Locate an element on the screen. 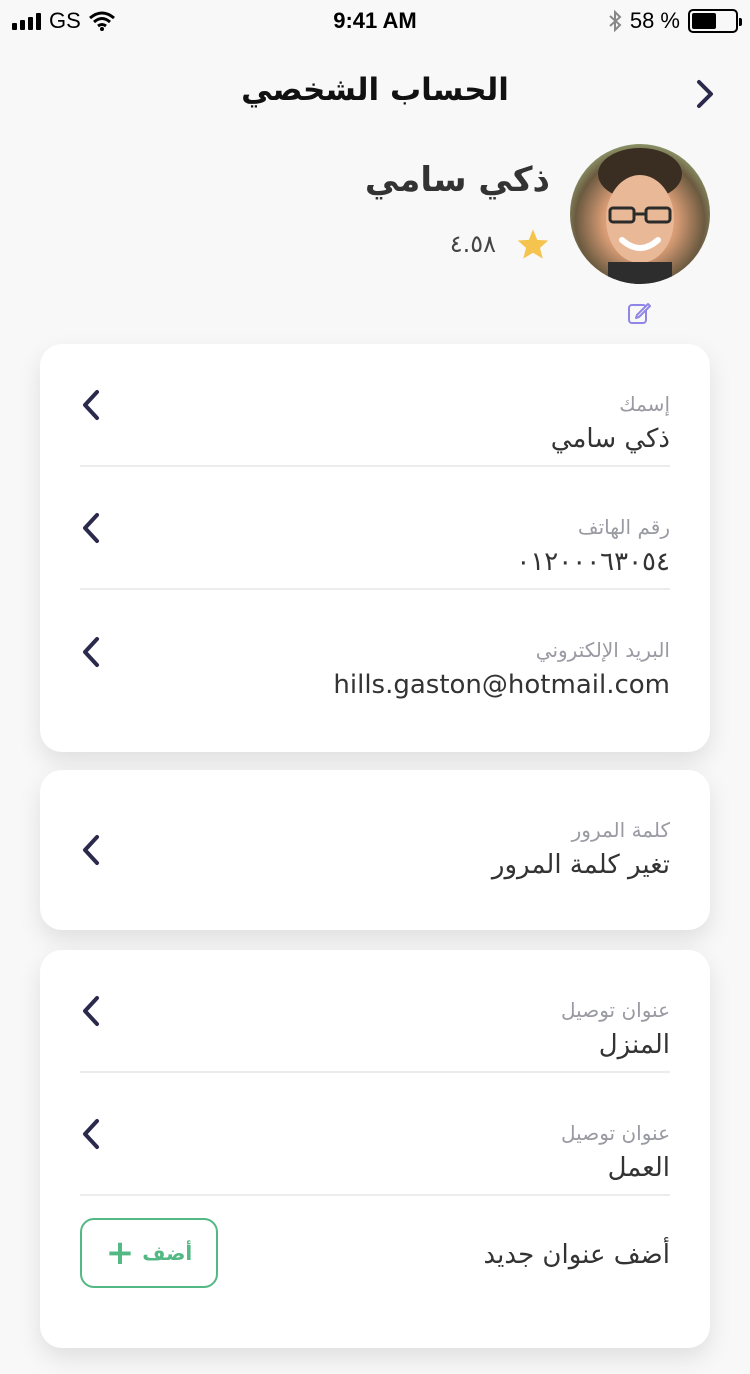  phone-label: رقم الهاتف is located at coordinates (623, 527).